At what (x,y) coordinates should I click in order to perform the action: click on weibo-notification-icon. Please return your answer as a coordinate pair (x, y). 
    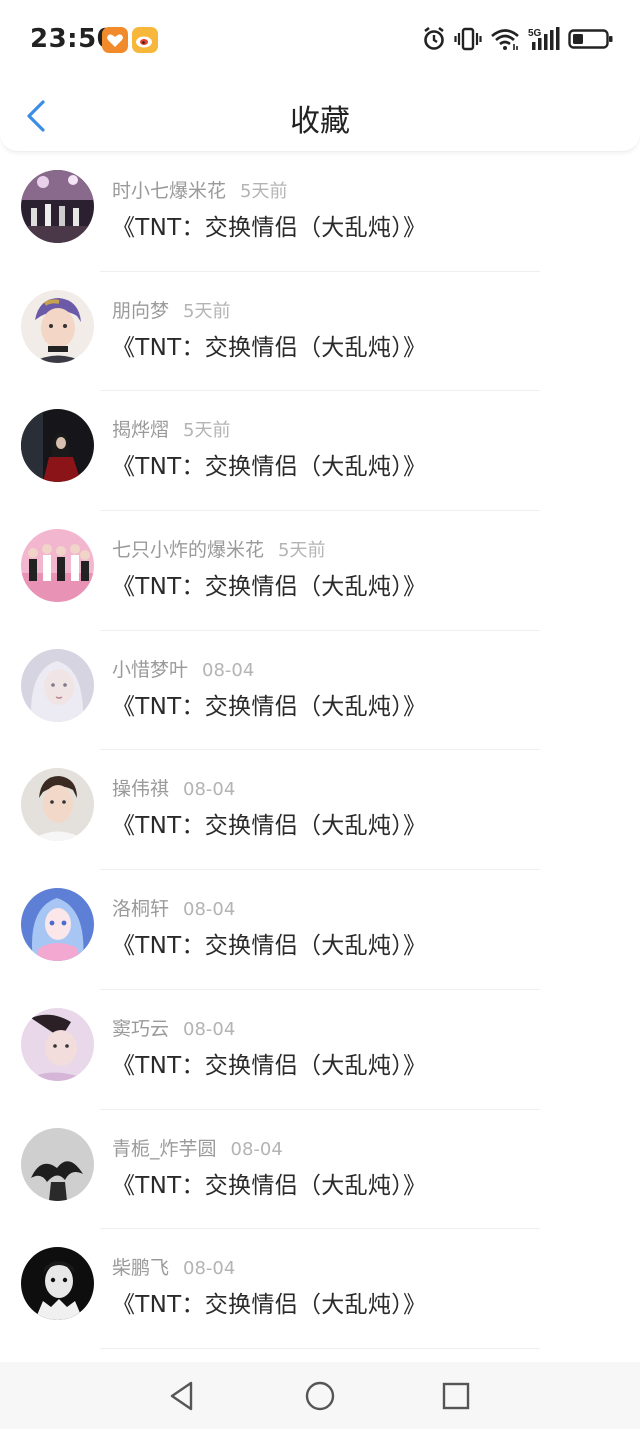
    Looking at the image, I should click on (145, 40).